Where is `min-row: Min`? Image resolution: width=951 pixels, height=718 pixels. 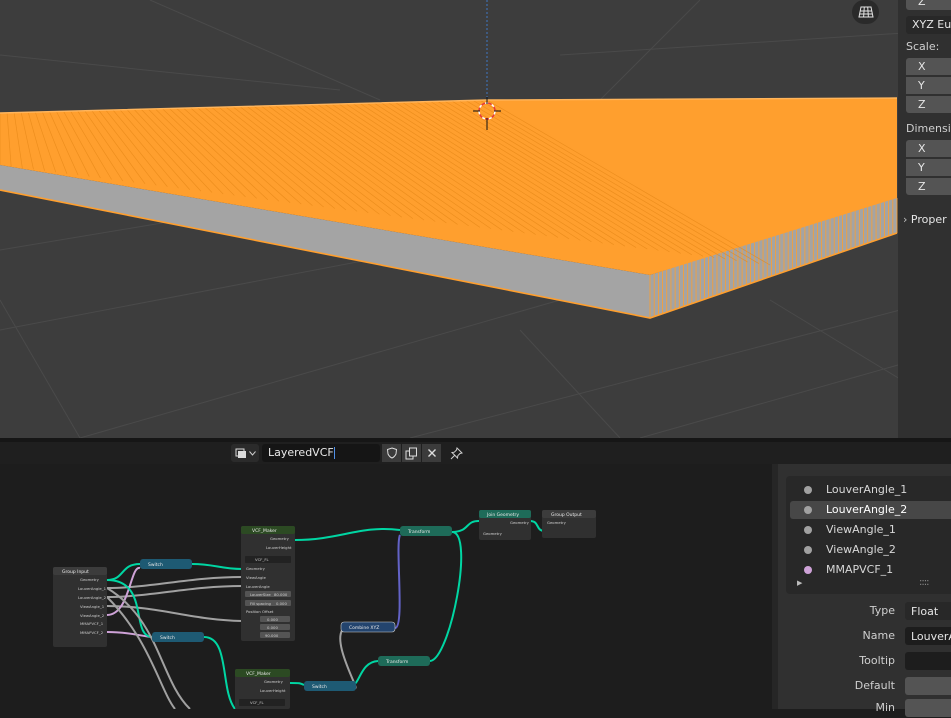
min-row: Min is located at coordinates (864, 708).